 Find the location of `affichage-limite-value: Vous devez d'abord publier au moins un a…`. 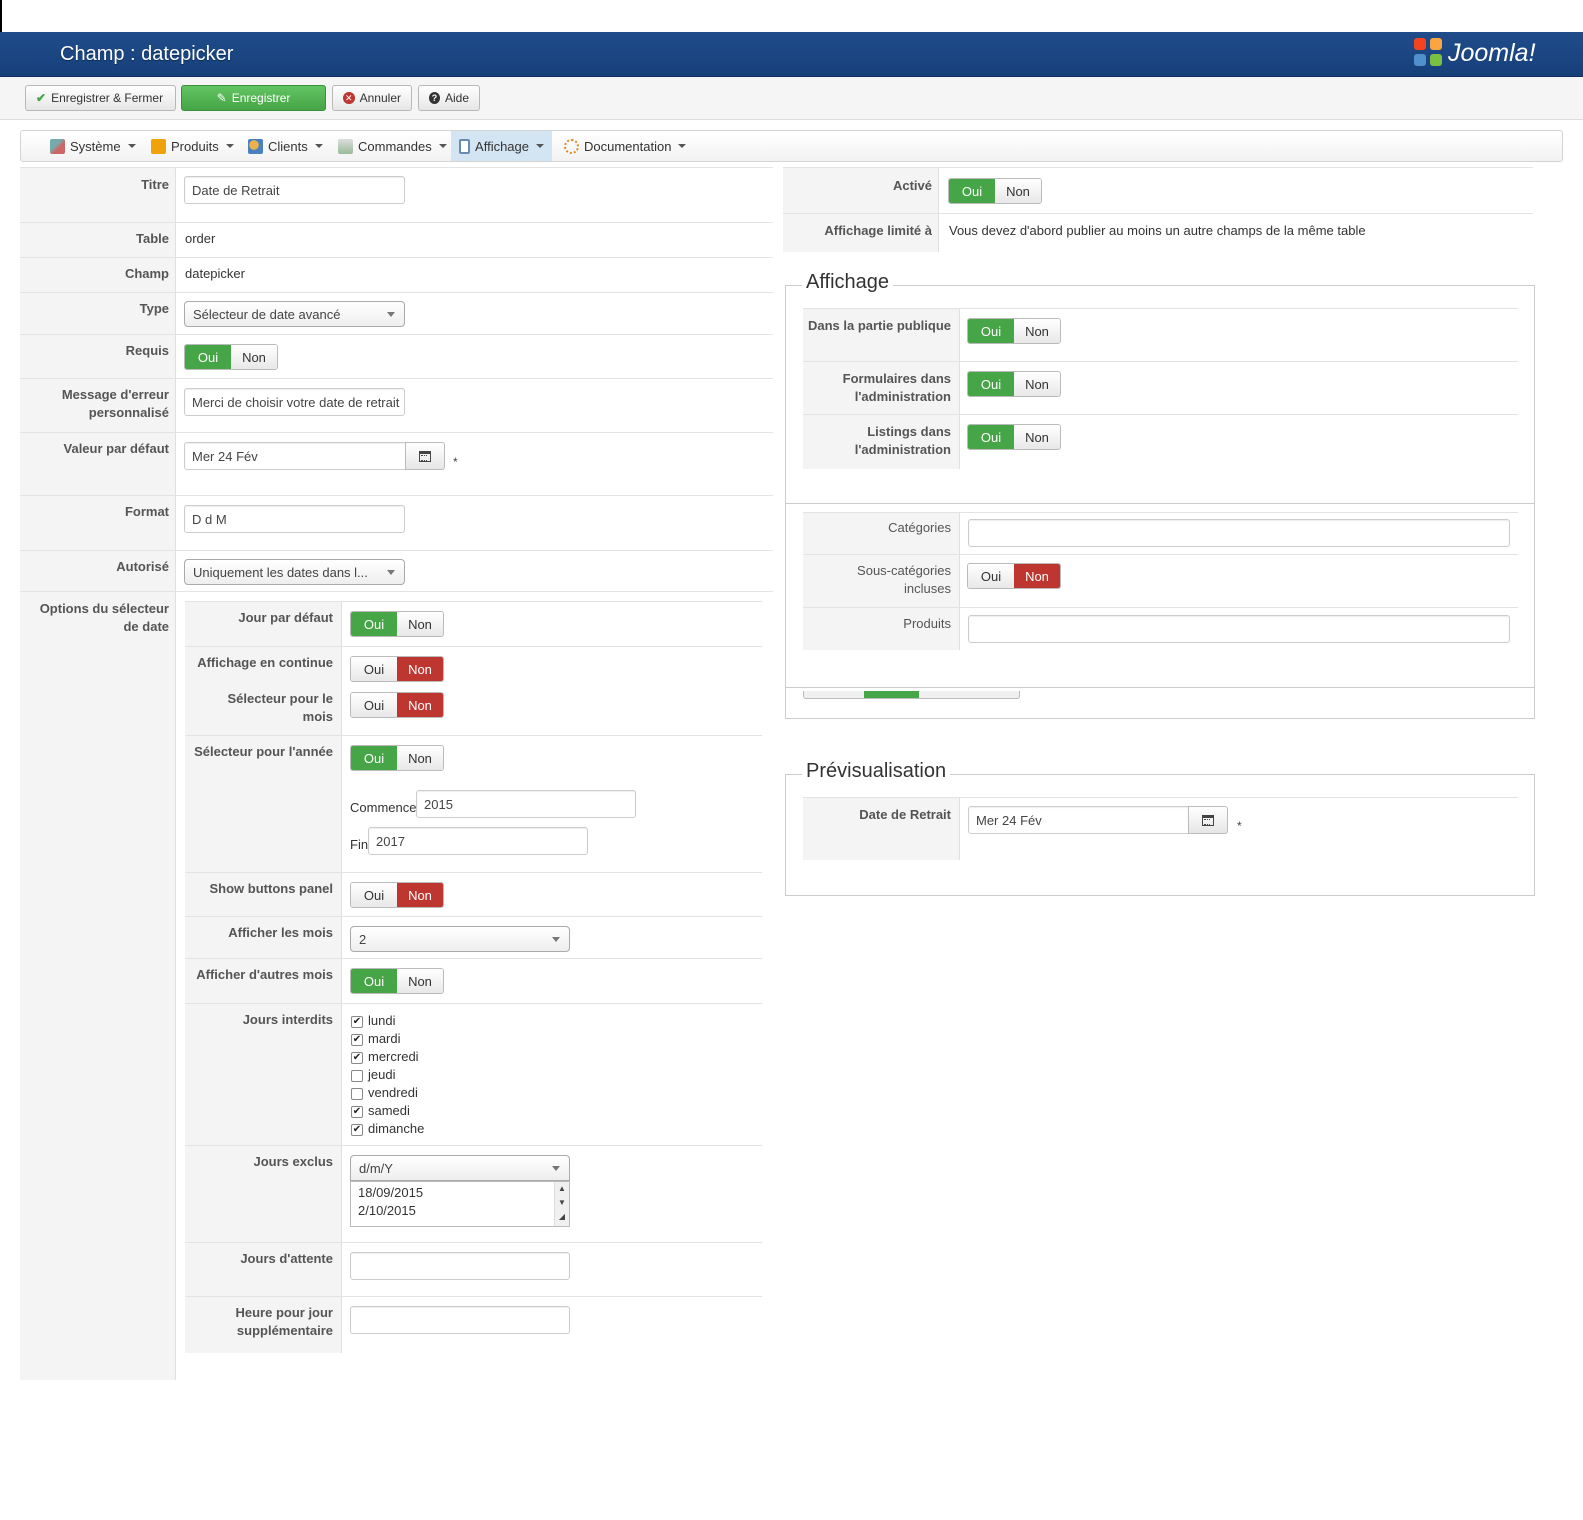

affichage-limite-value: Vous devez d'abord publier au moins un a… is located at coordinates (1157, 230).